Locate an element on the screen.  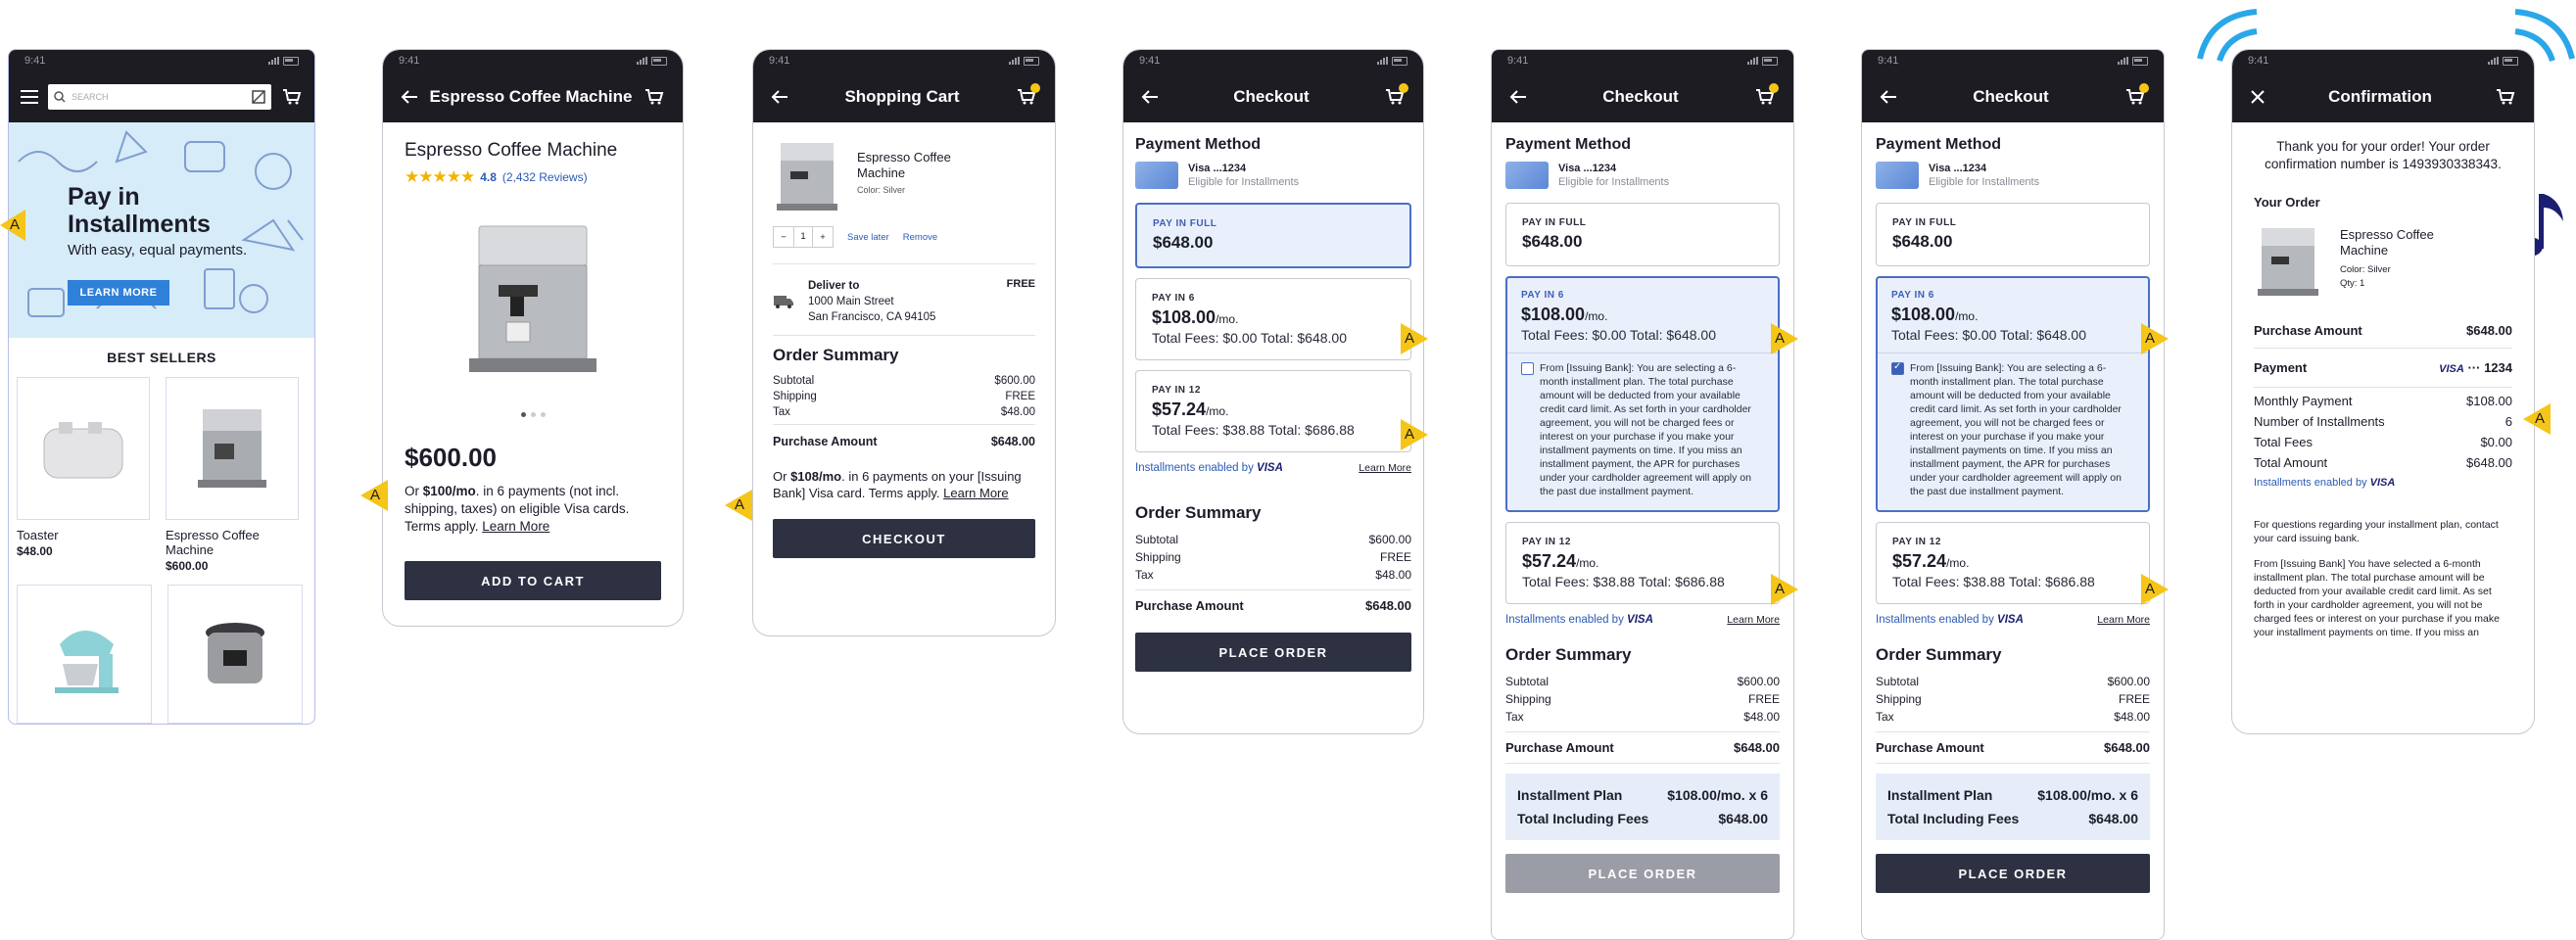
rating-value: 4.8 is located at coordinates (488, 177).